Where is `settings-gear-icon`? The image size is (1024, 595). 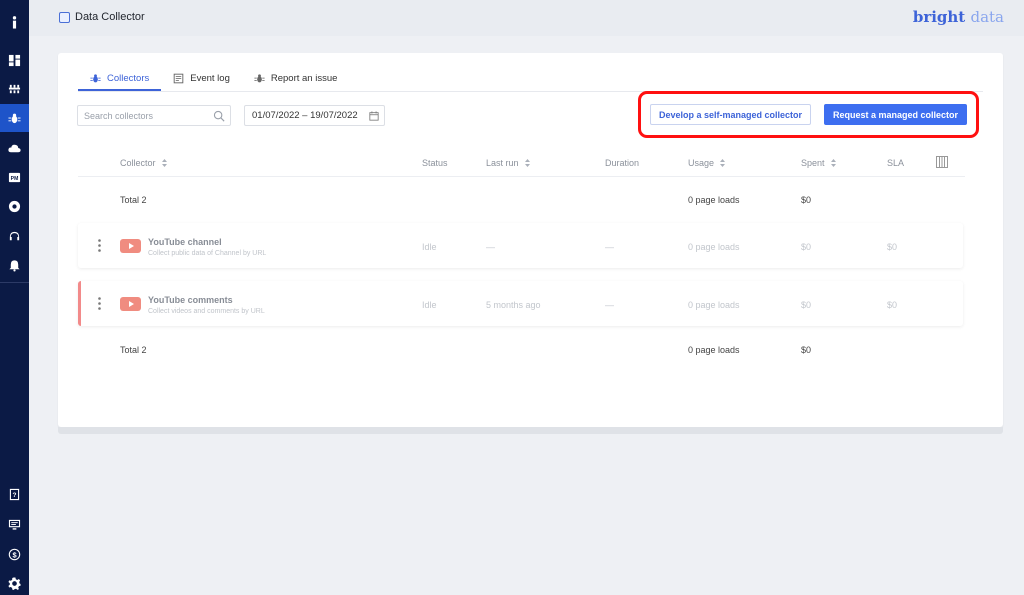
settings-gear-icon is located at coordinates (14, 582).